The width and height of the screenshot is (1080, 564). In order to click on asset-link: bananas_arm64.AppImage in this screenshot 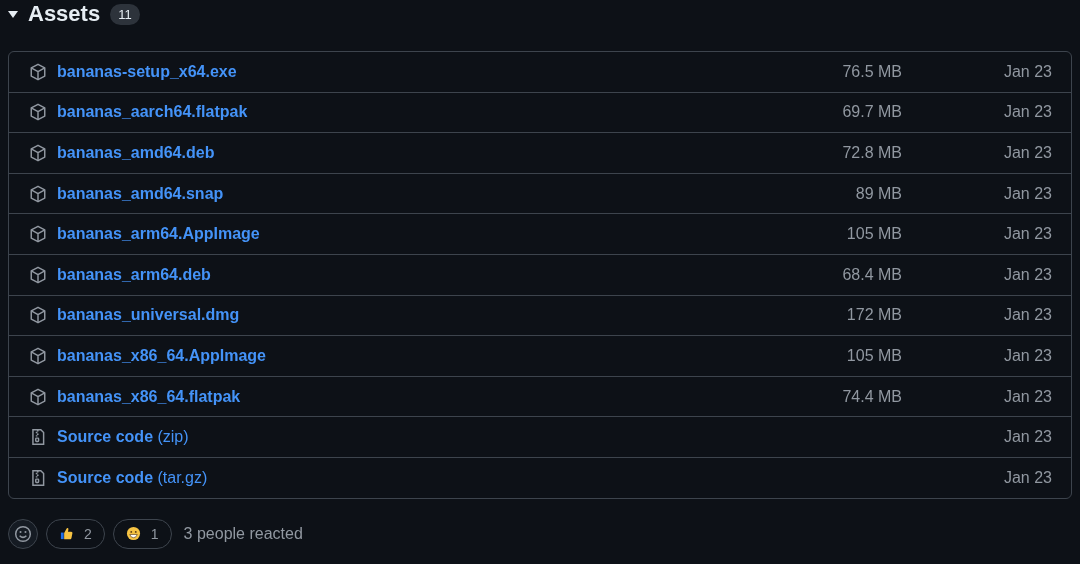, I will do `click(379, 234)`.